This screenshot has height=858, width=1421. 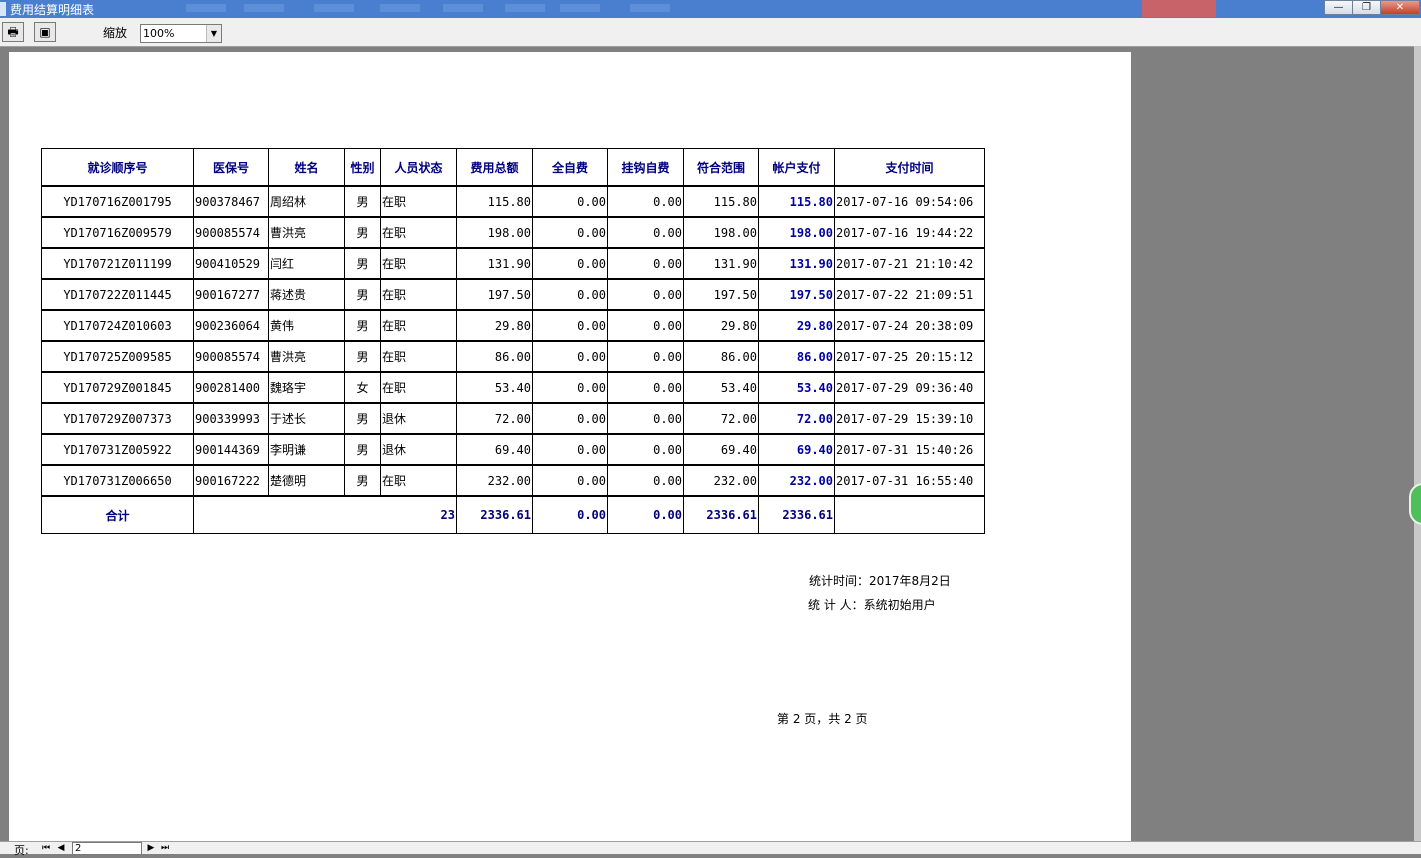 I want to click on column-header: 人员状态, so click(x=418, y=167).